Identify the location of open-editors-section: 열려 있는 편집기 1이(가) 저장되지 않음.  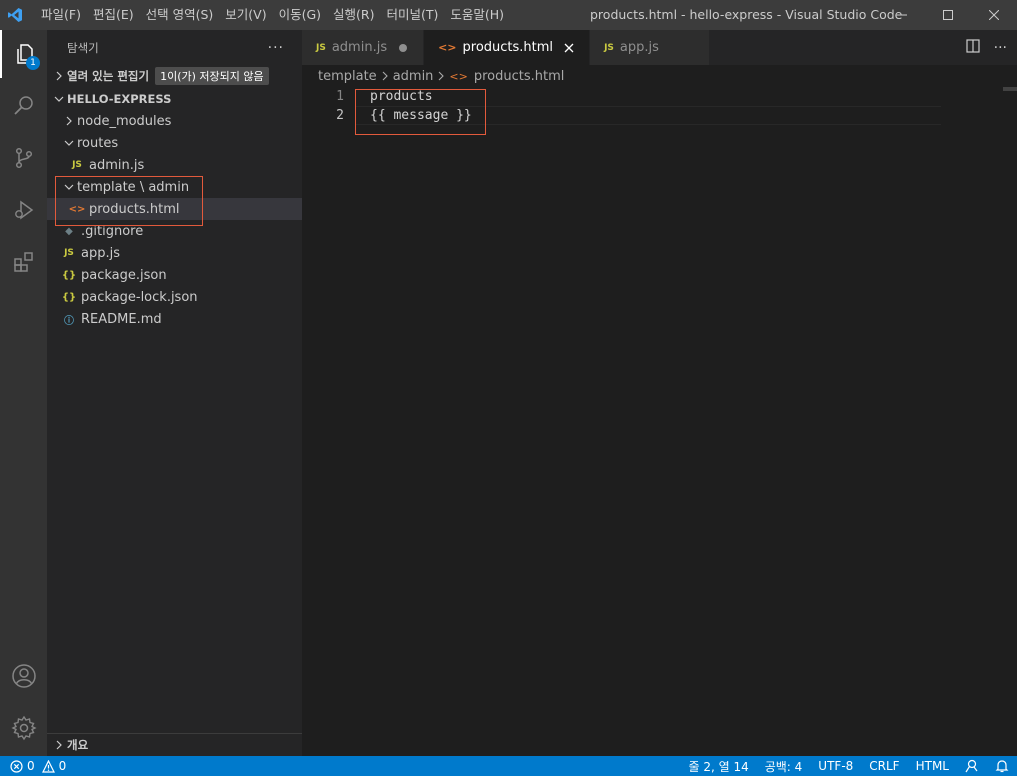
(174, 76).